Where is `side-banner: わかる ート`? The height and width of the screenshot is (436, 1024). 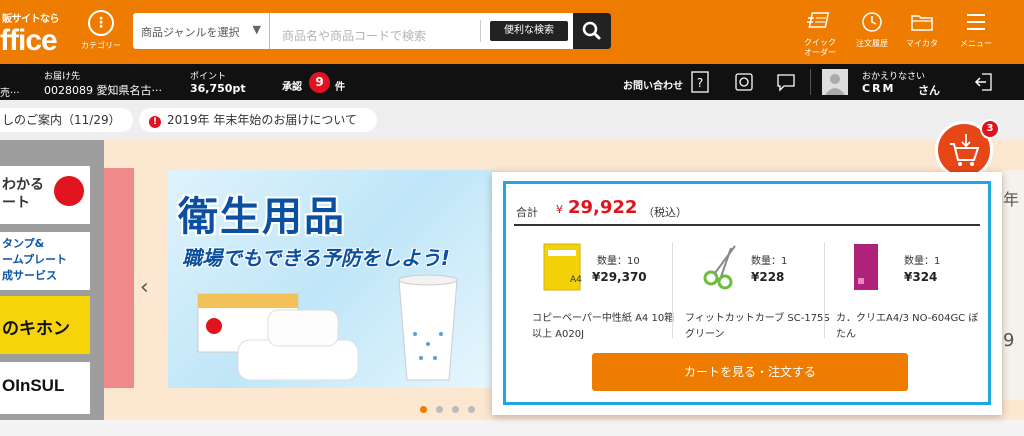
side-banner: わかる ート is located at coordinates (45, 195).